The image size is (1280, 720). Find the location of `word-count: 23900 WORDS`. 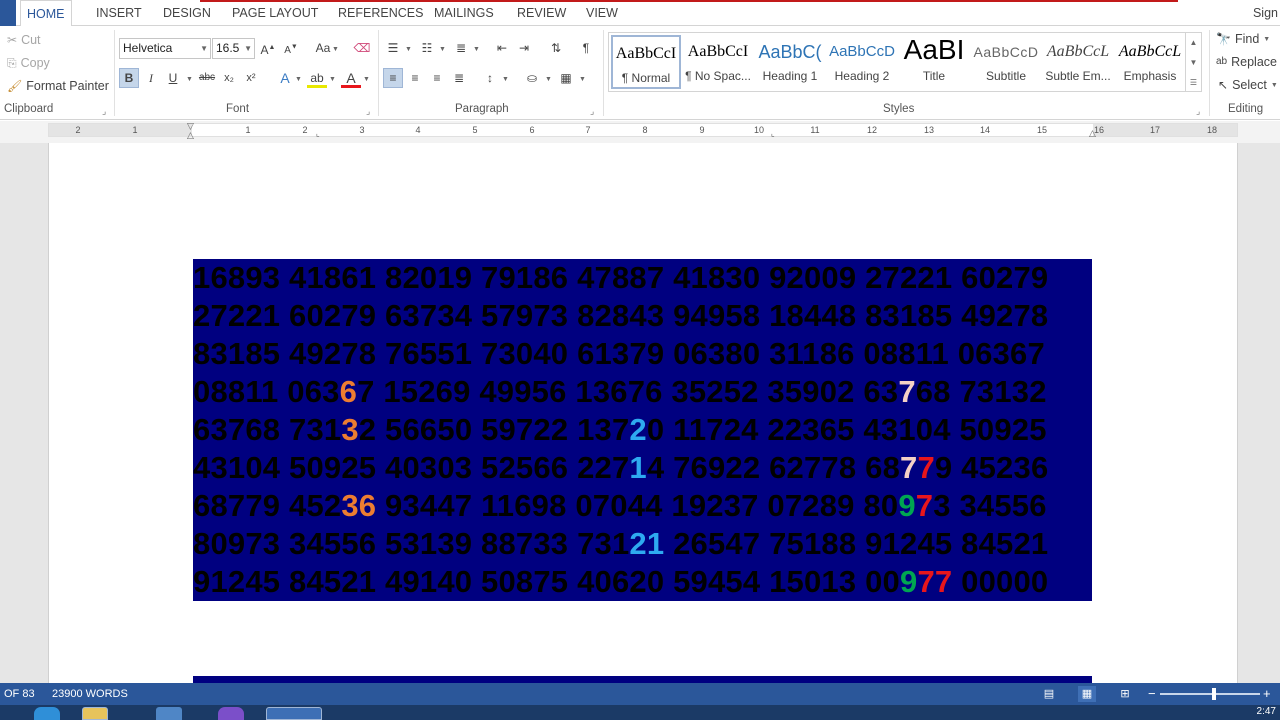

word-count: 23900 WORDS is located at coordinates (90, 694).